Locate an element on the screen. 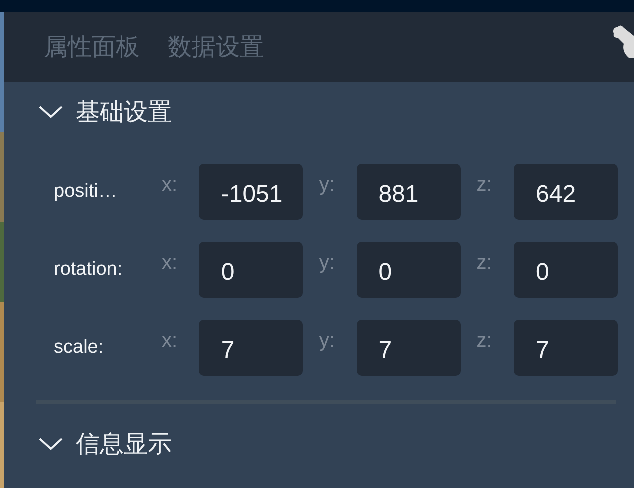 This screenshot has width=634, height=488. bone-icon is located at coordinates (623, 41).